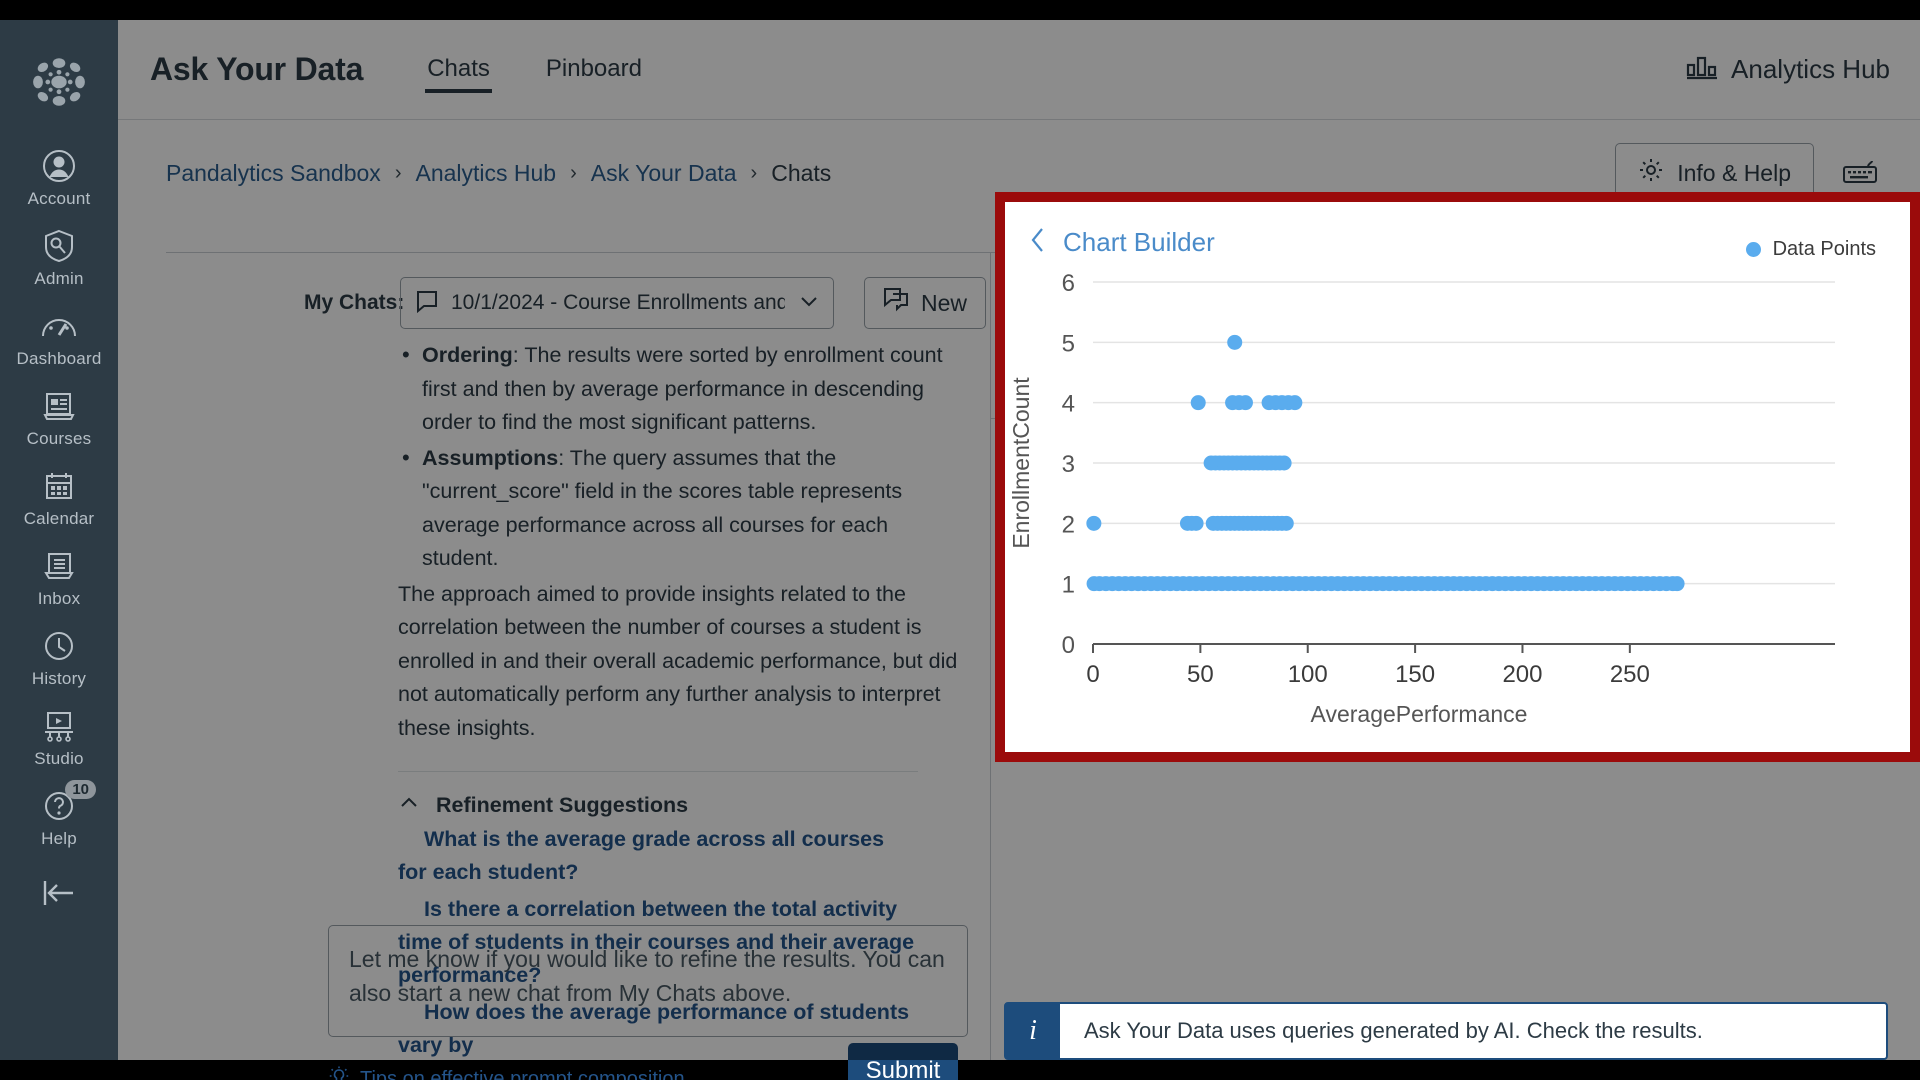 The width and height of the screenshot is (1920, 1080). I want to click on svg-text: 150, so click(1415, 674).